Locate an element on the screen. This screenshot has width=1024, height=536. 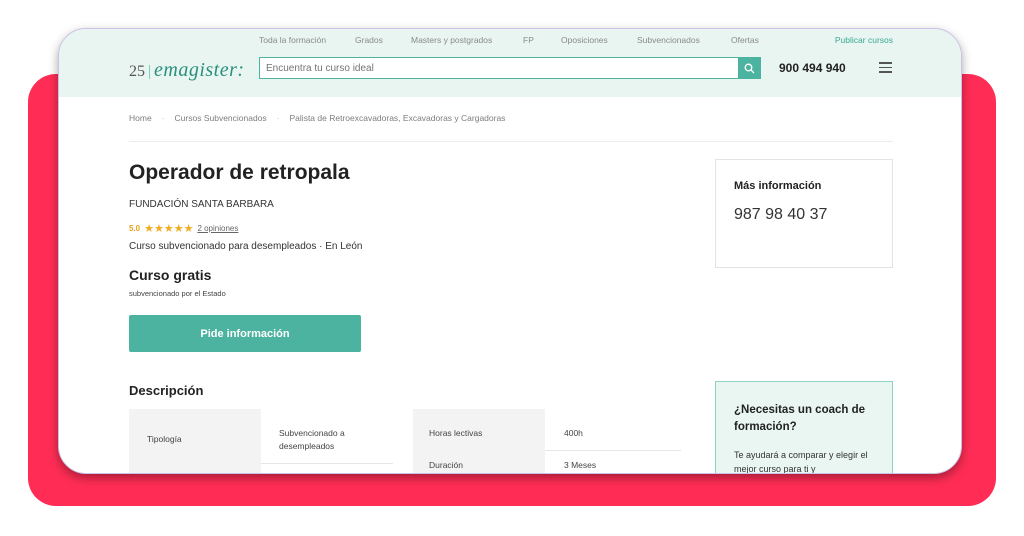
nav-item-ofertas: Ofertas is located at coordinates (745, 40).